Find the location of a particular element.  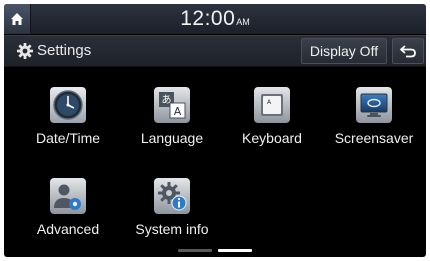

clock-icon is located at coordinates (68, 105).